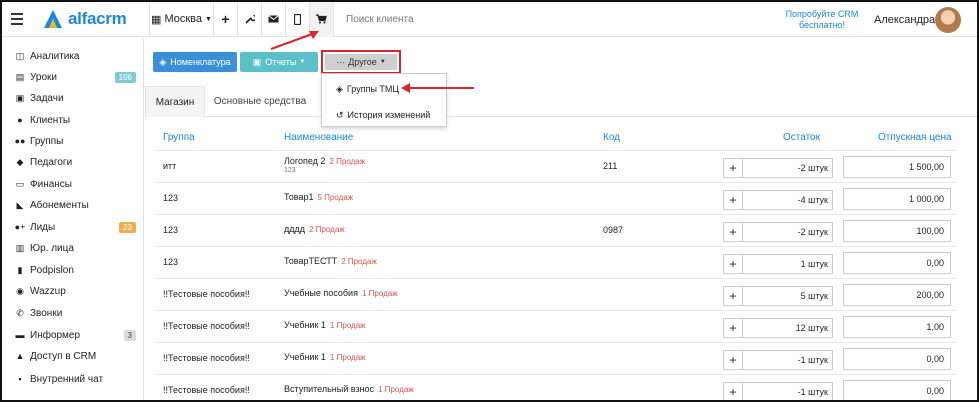 The image size is (979, 402). Describe the element at coordinates (20, 335) in the screenshot. I see `informer-icon: ▬` at that location.